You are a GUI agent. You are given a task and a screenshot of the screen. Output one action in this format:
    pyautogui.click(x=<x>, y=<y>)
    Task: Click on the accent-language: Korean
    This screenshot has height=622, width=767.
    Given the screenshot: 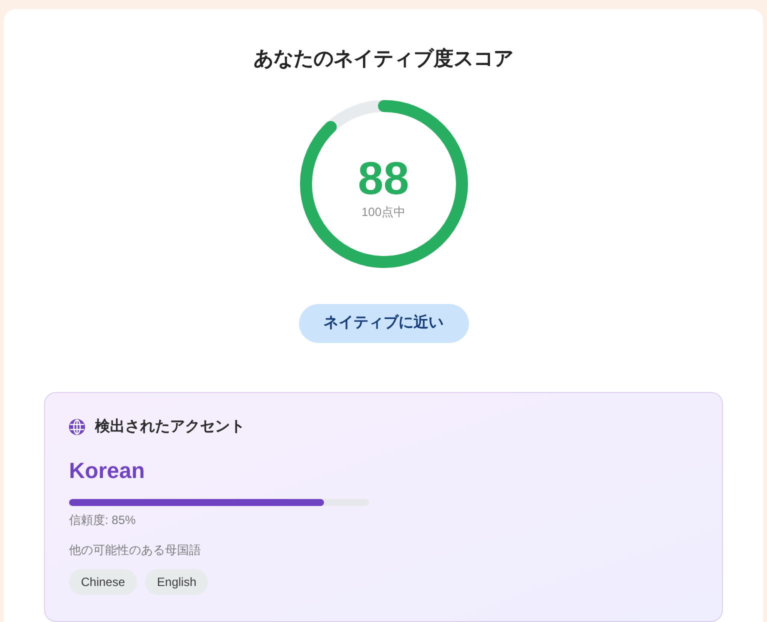 What is the action you would take?
    pyautogui.click(x=107, y=471)
    